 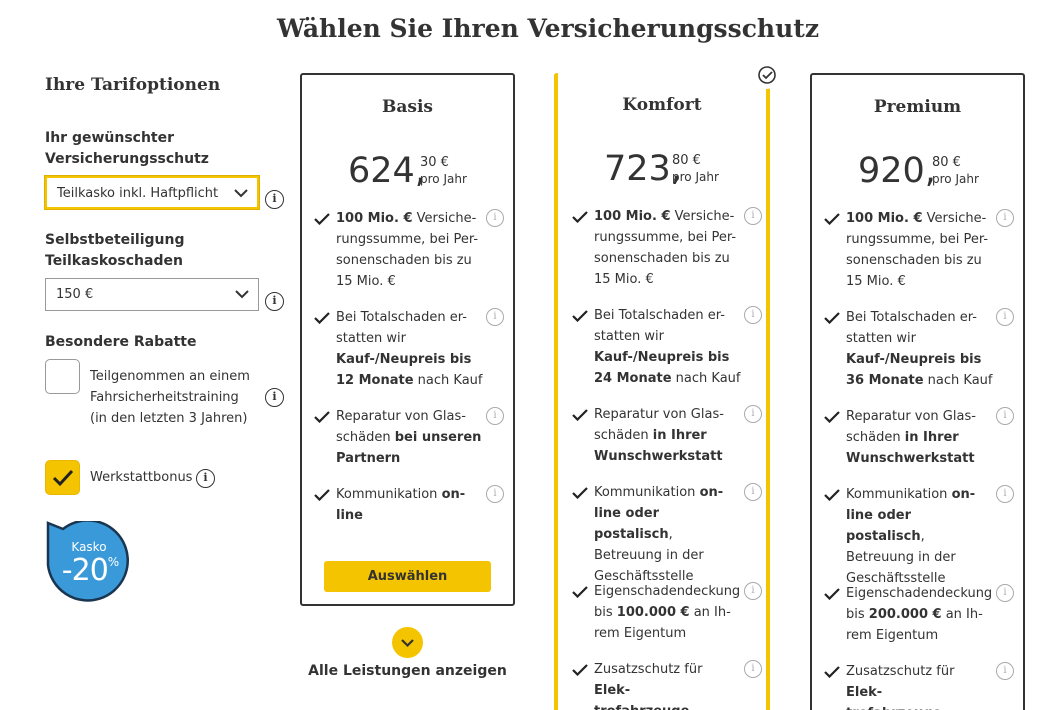 I want to click on select-plan-button: Auswählen, so click(x=407, y=576).